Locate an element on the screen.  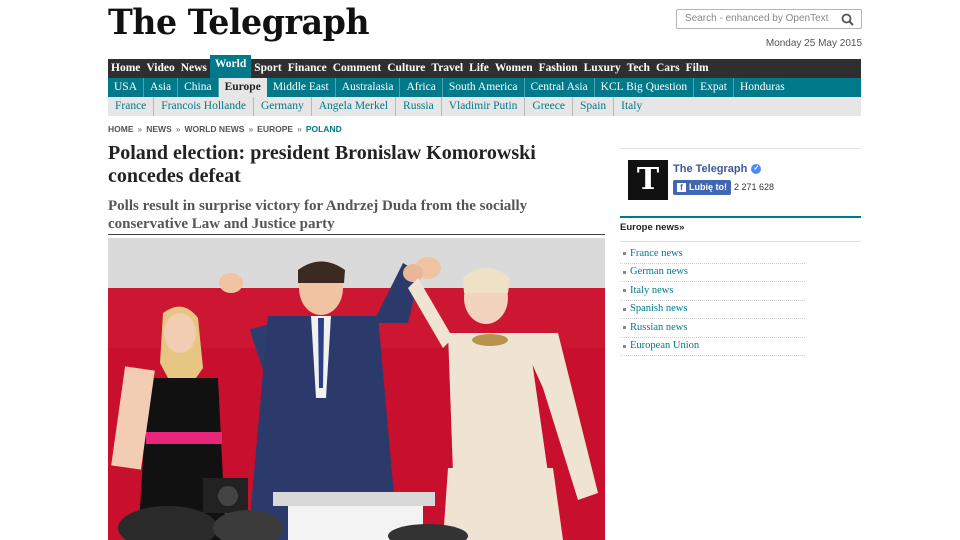
section-item-usa: USA is located at coordinates (126, 87).